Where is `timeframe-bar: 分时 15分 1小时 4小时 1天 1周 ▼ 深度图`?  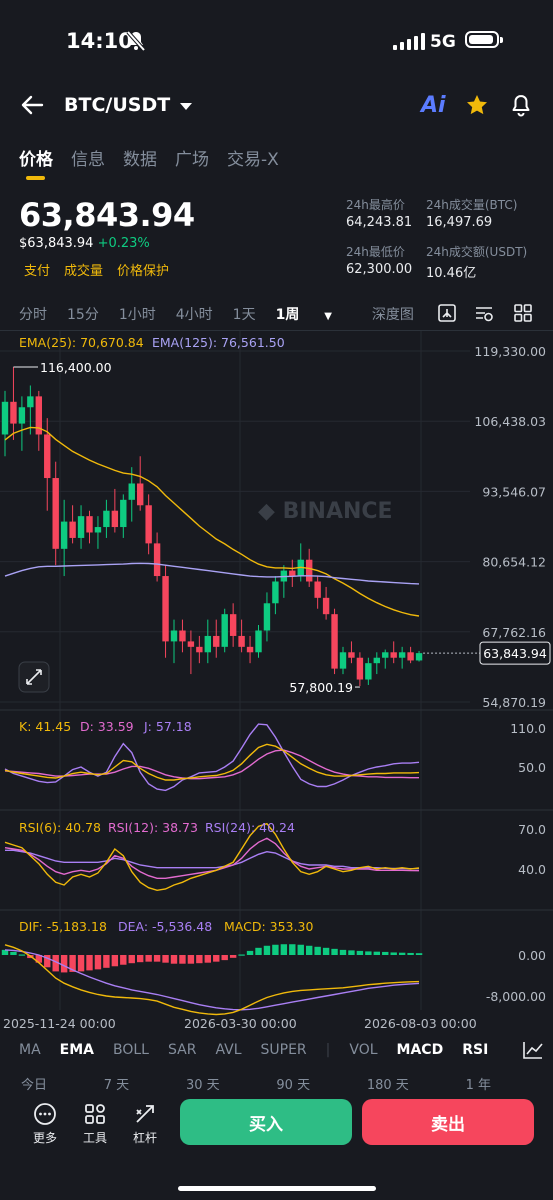
timeframe-bar: 分时 15分 1小时 4小时 1天 1周 ▼ 深度图 is located at coordinates (226, 314).